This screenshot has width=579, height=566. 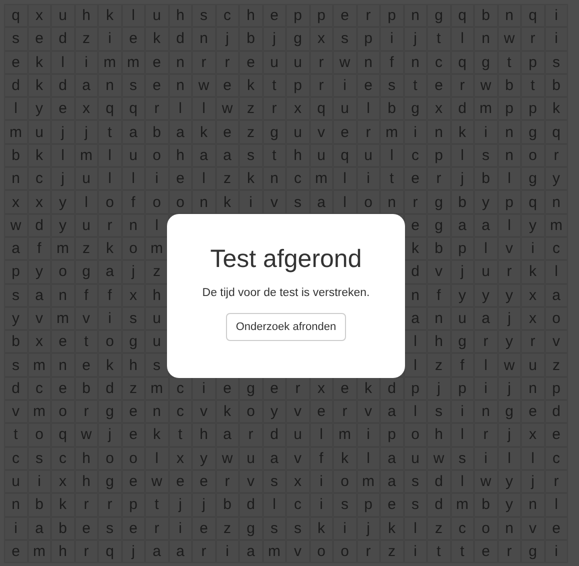 I want to click on finish-button: Onderzoek afronden, so click(x=286, y=326).